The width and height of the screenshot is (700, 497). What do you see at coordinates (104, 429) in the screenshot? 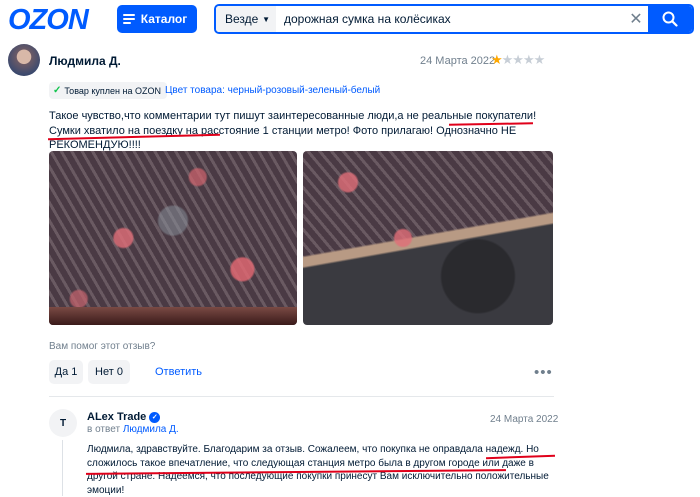
I see `reply-prefix: в ответ` at bounding box center [104, 429].